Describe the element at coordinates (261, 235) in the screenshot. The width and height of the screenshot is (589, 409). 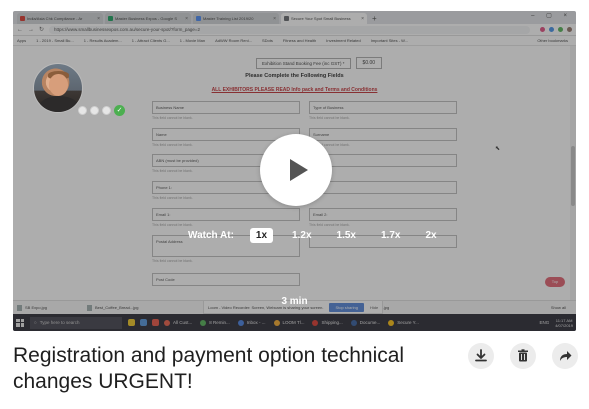
I see `speed-option-1x: 1x` at that location.